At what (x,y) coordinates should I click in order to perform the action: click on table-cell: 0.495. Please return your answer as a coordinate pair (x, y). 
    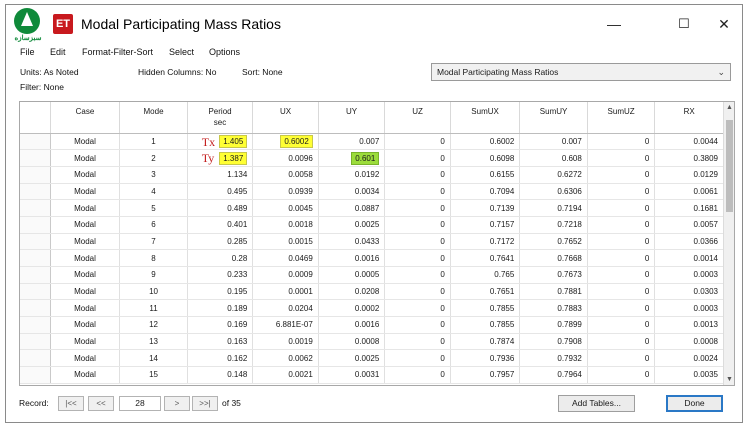
    Looking at the image, I should click on (220, 192).